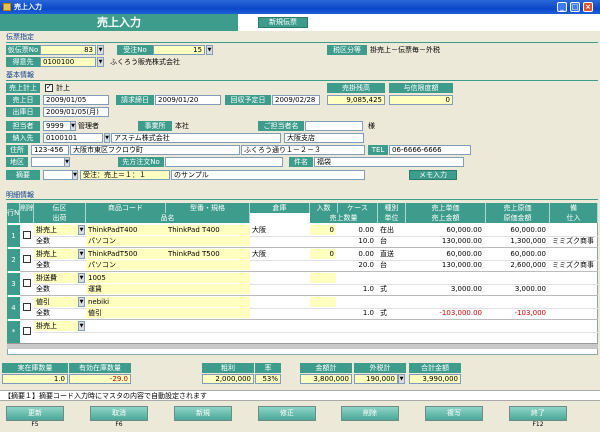 This screenshot has height=432, width=600. Describe the element at coordinates (392, 230) in the screenshot. I see `row-type: 在出` at that location.